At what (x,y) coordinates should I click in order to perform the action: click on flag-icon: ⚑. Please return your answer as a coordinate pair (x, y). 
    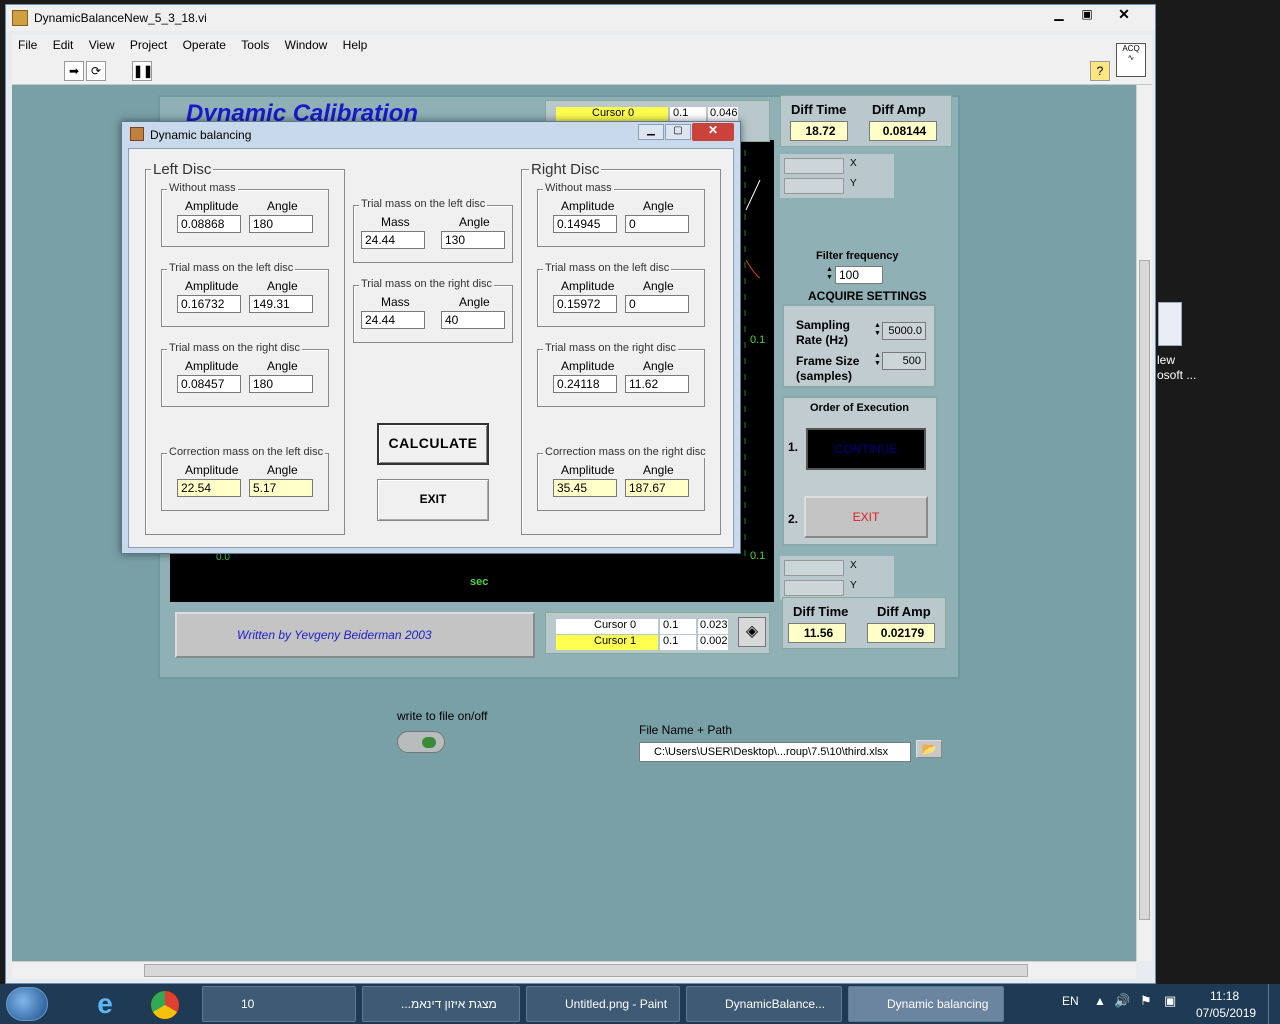
    Looking at the image, I should click on (1146, 1001).